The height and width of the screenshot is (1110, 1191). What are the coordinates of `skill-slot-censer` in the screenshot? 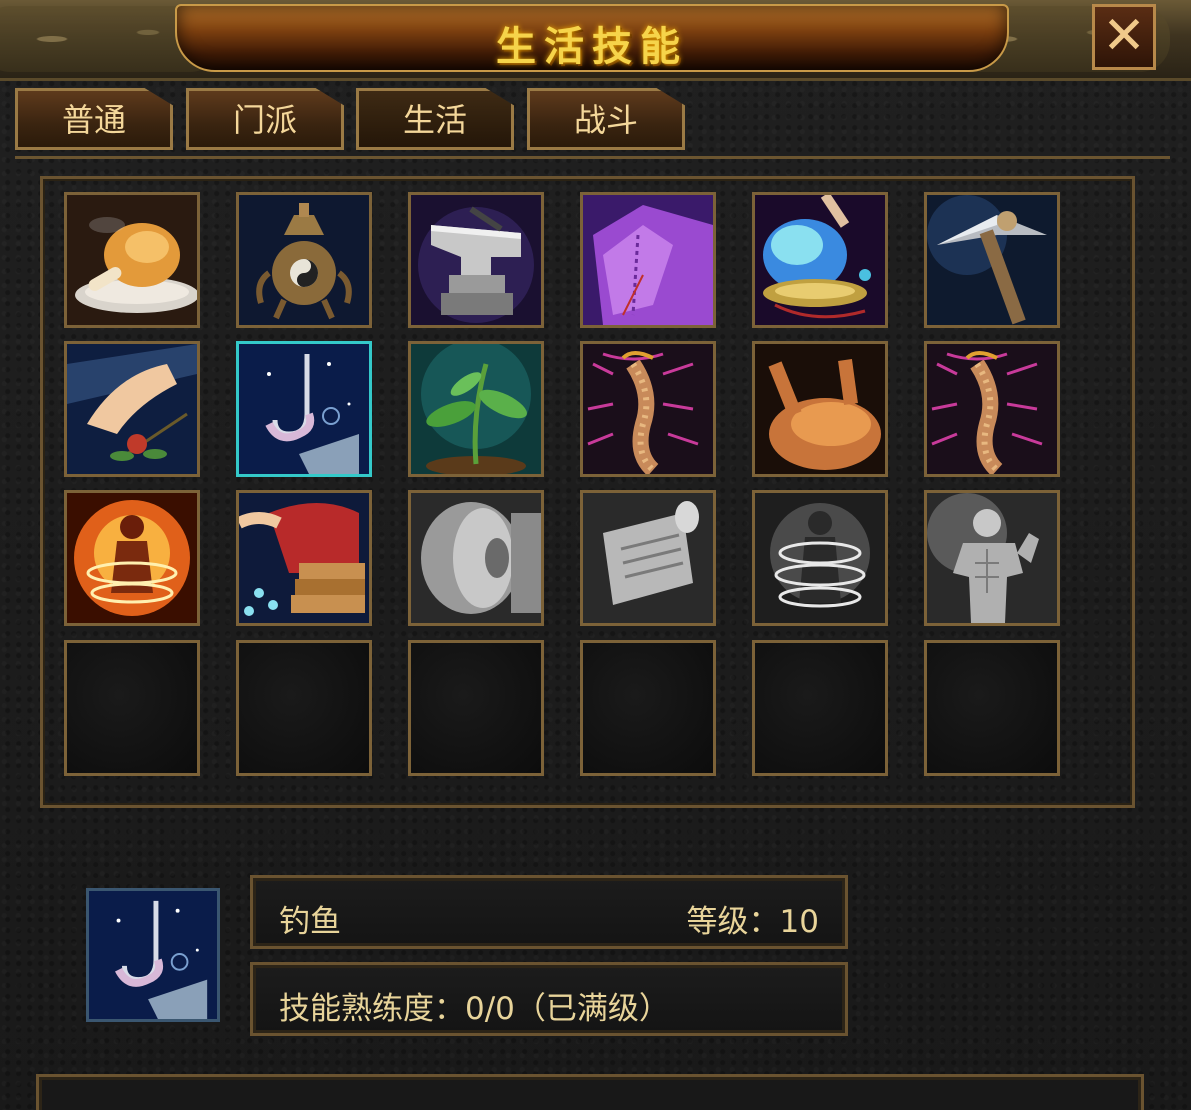 It's located at (304, 260).